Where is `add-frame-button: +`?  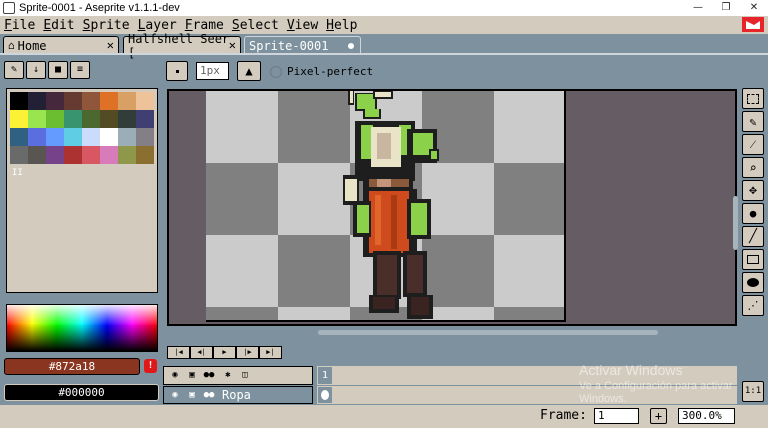 add-frame-button: + is located at coordinates (658, 416).